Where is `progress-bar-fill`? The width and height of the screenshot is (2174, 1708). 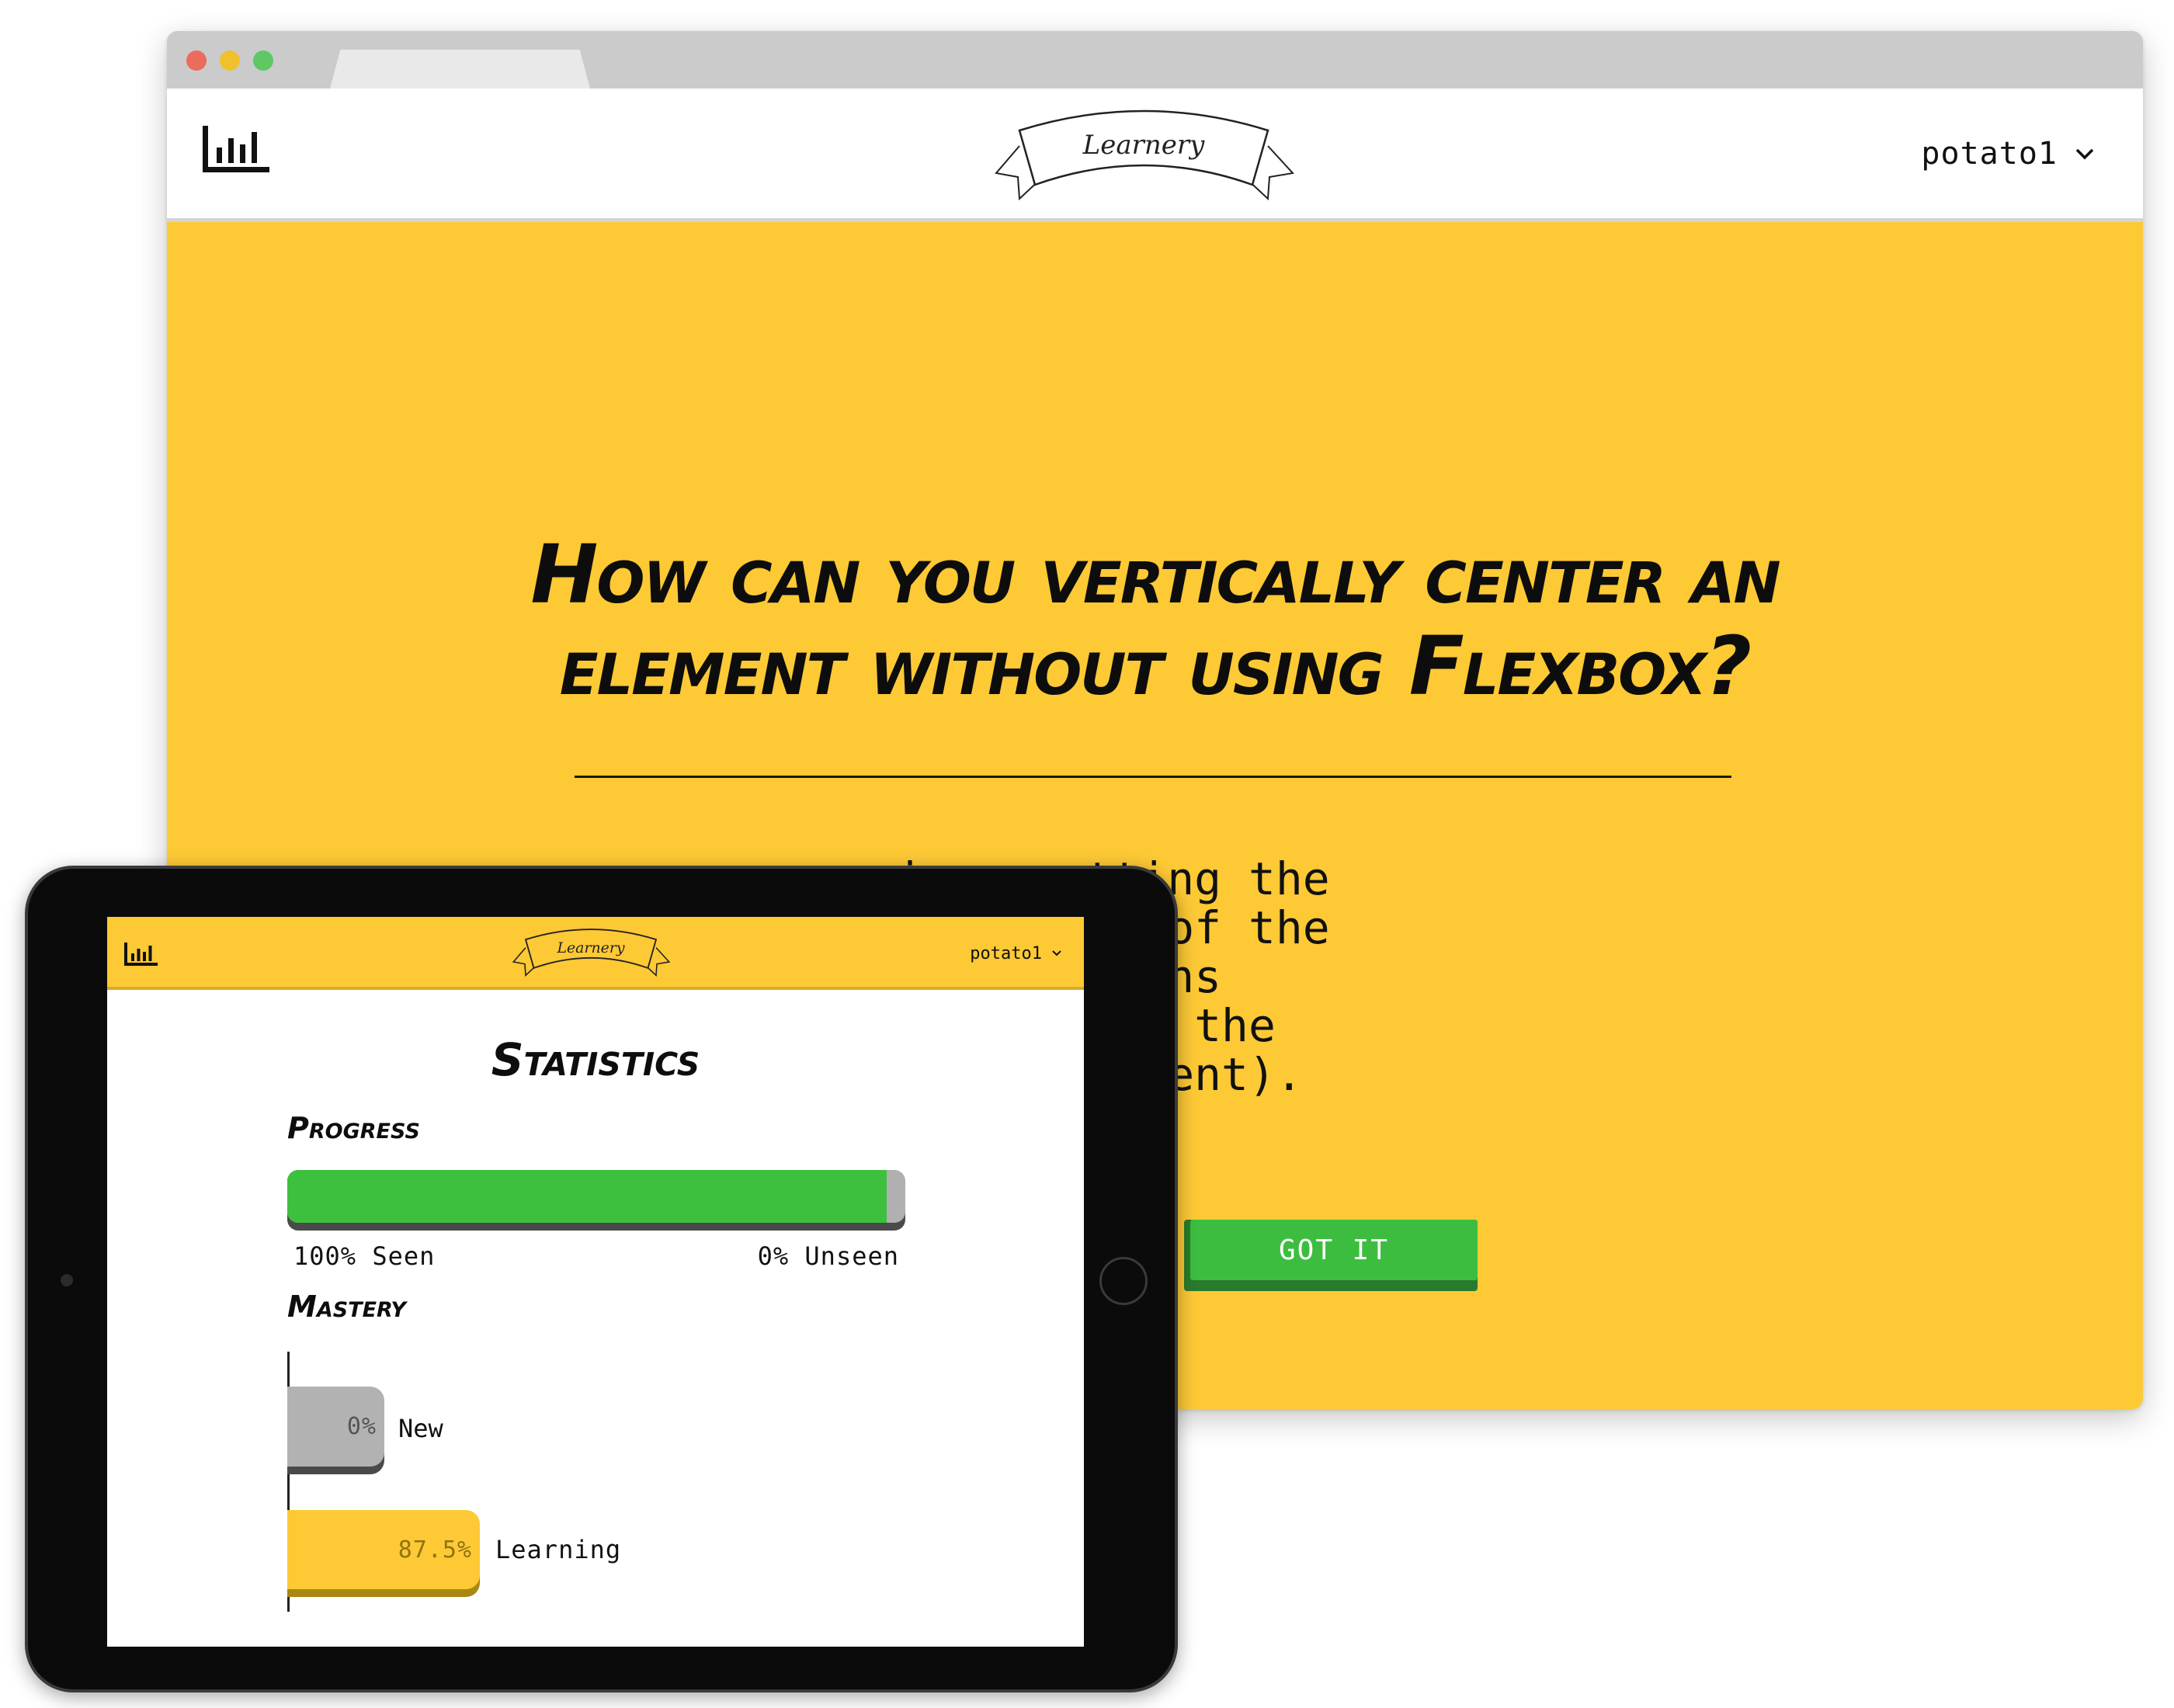
progress-bar-fill is located at coordinates (587, 1197).